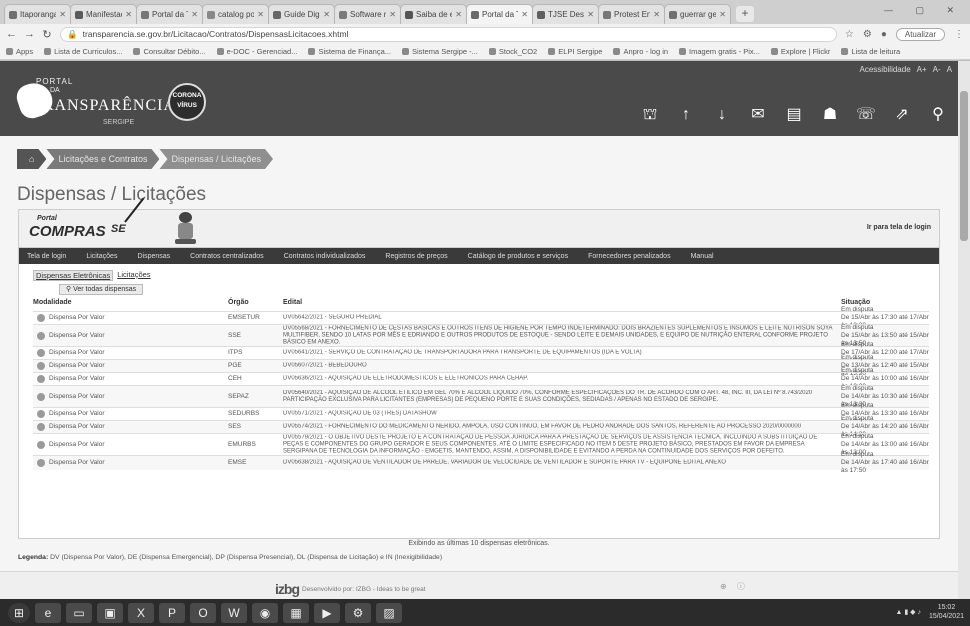 Image resolution: width=970 pixels, height=626 pixels. I want to click on browser-tab: Software re...✕, so click(367, 14).